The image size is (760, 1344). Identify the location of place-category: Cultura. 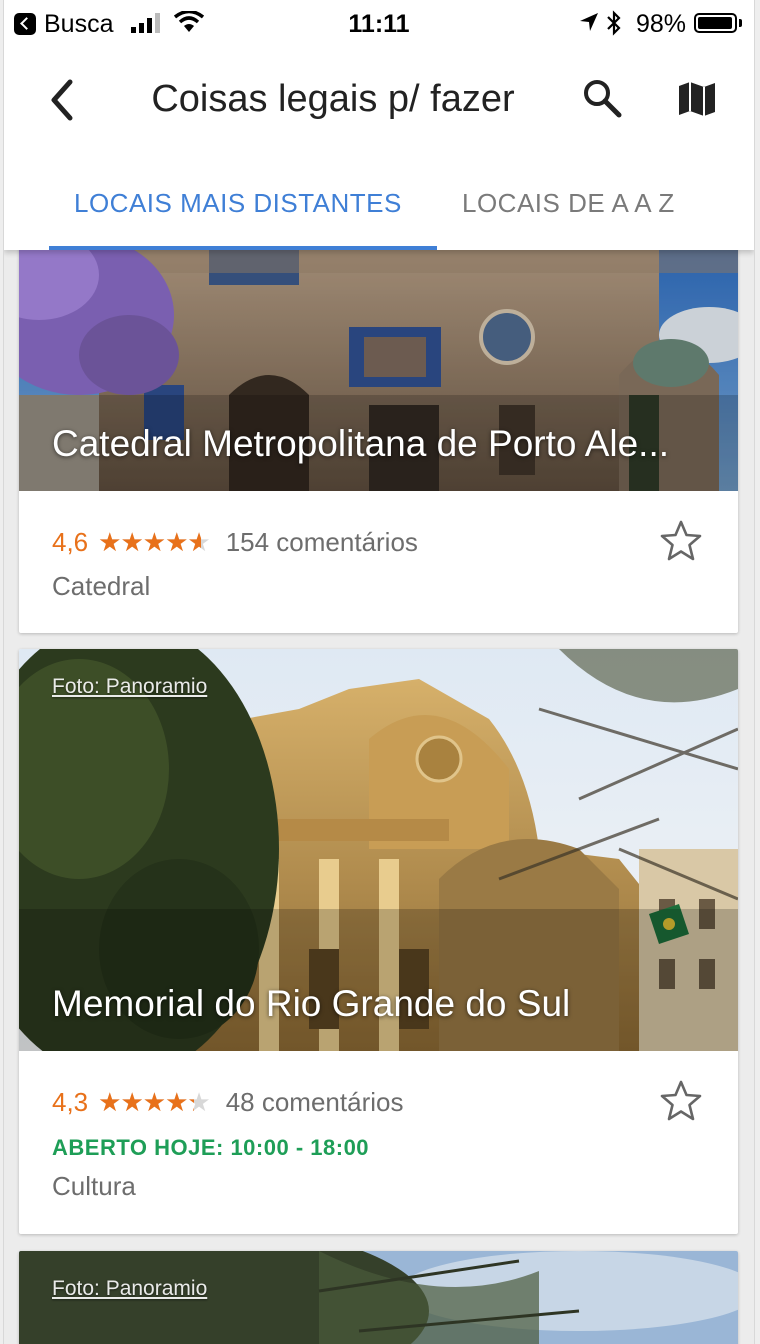
(94, 1186).